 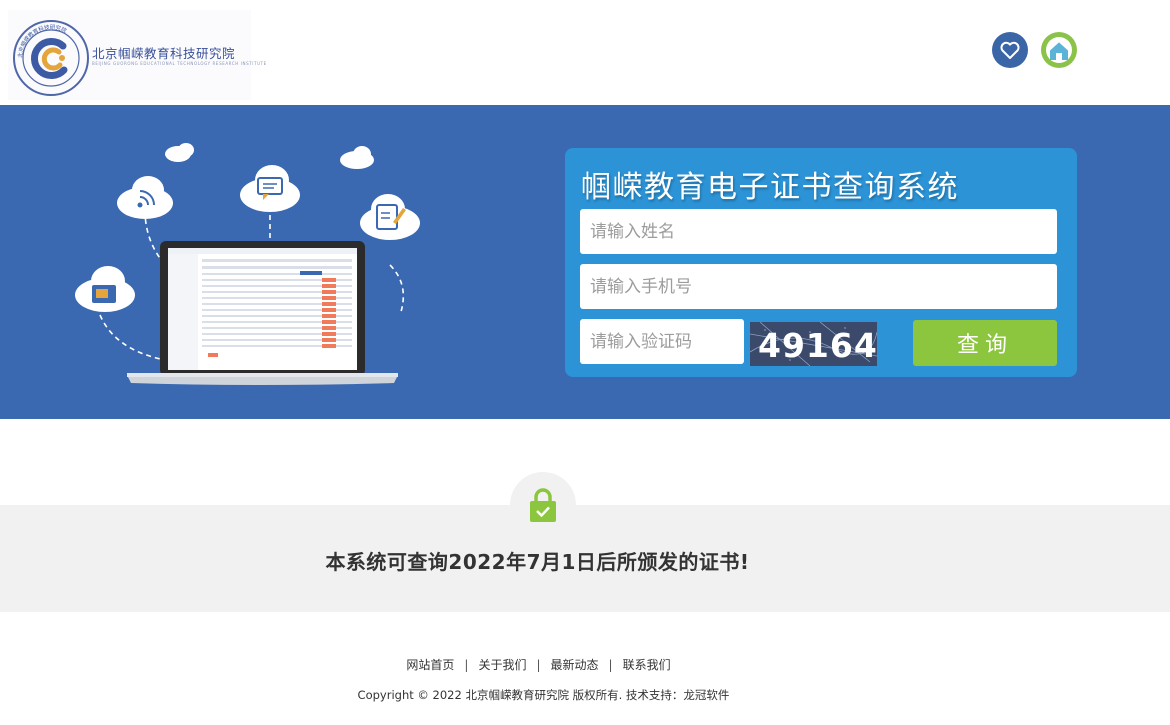 What do you see at coordinates (818, 231) in the screenshot?
I see `name-input` at bounding box center [818, 231].